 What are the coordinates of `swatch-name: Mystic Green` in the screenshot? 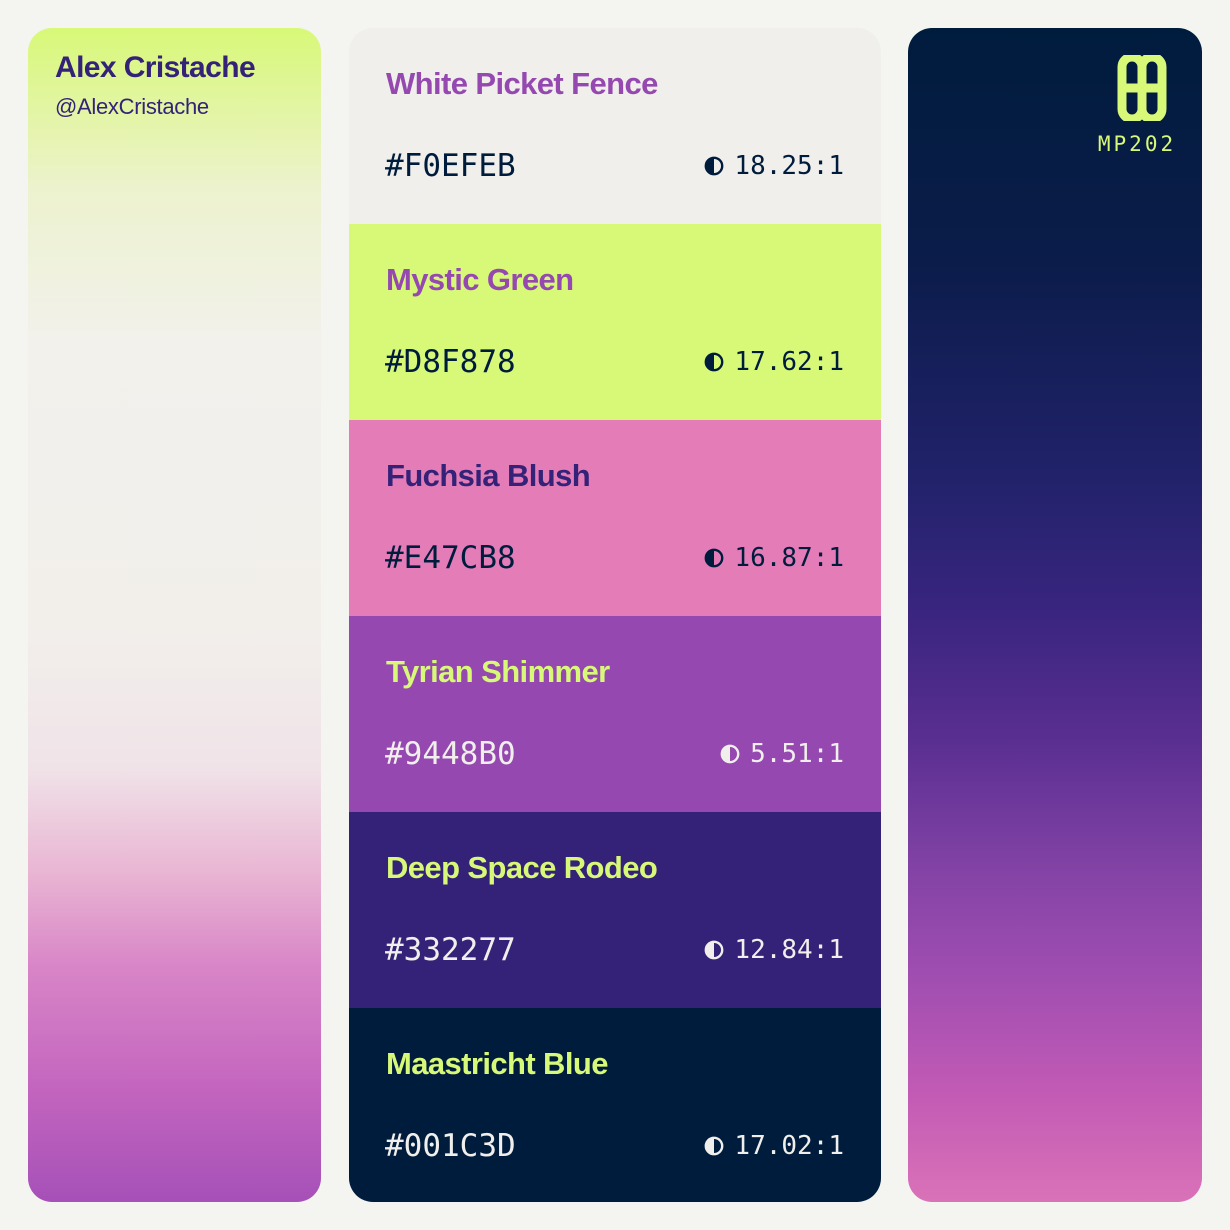 It's located at (480, 279).